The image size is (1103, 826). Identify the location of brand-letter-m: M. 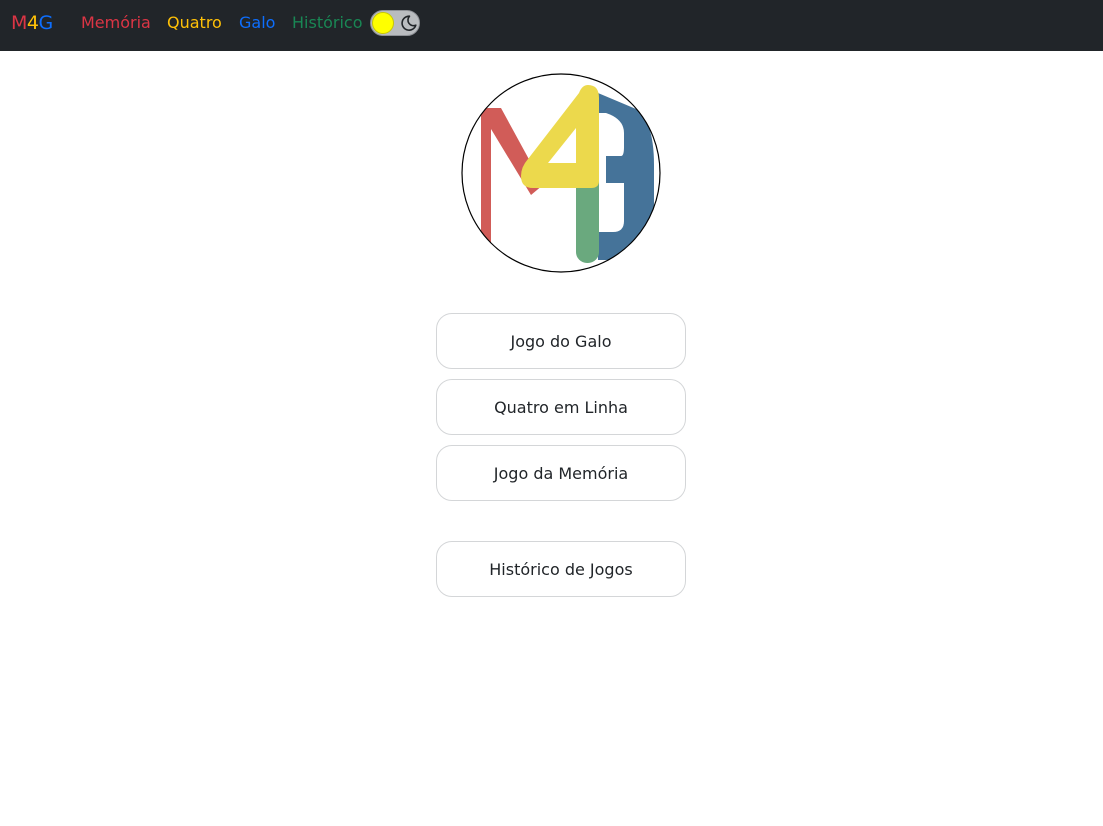
(19, 23).